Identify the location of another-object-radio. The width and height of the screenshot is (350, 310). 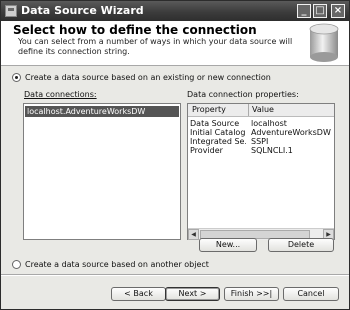
(16, 264).